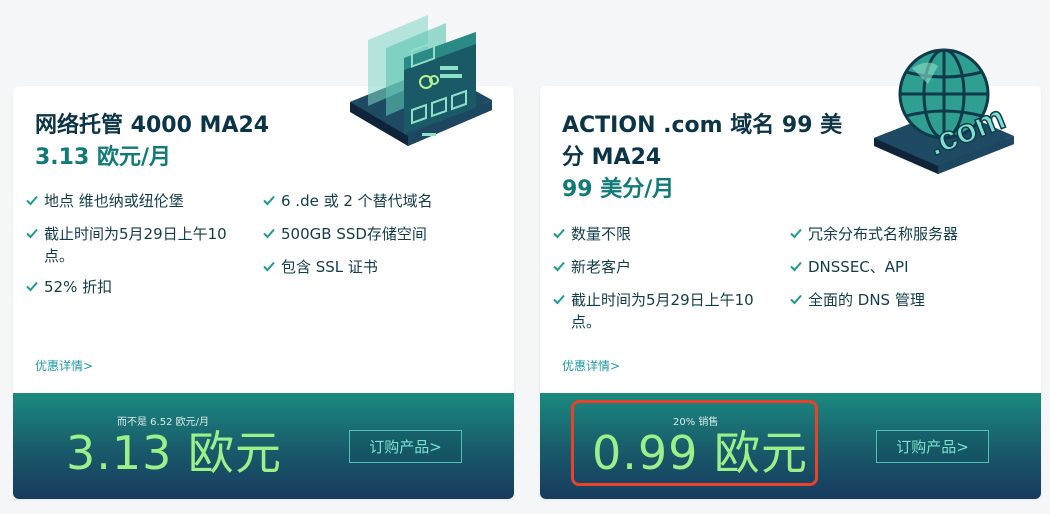 The image size is (1050, 514). Describe the element at coordinates (858, 267) in the screenshot. I see `feature-text: DNSSEC、API` at that location.